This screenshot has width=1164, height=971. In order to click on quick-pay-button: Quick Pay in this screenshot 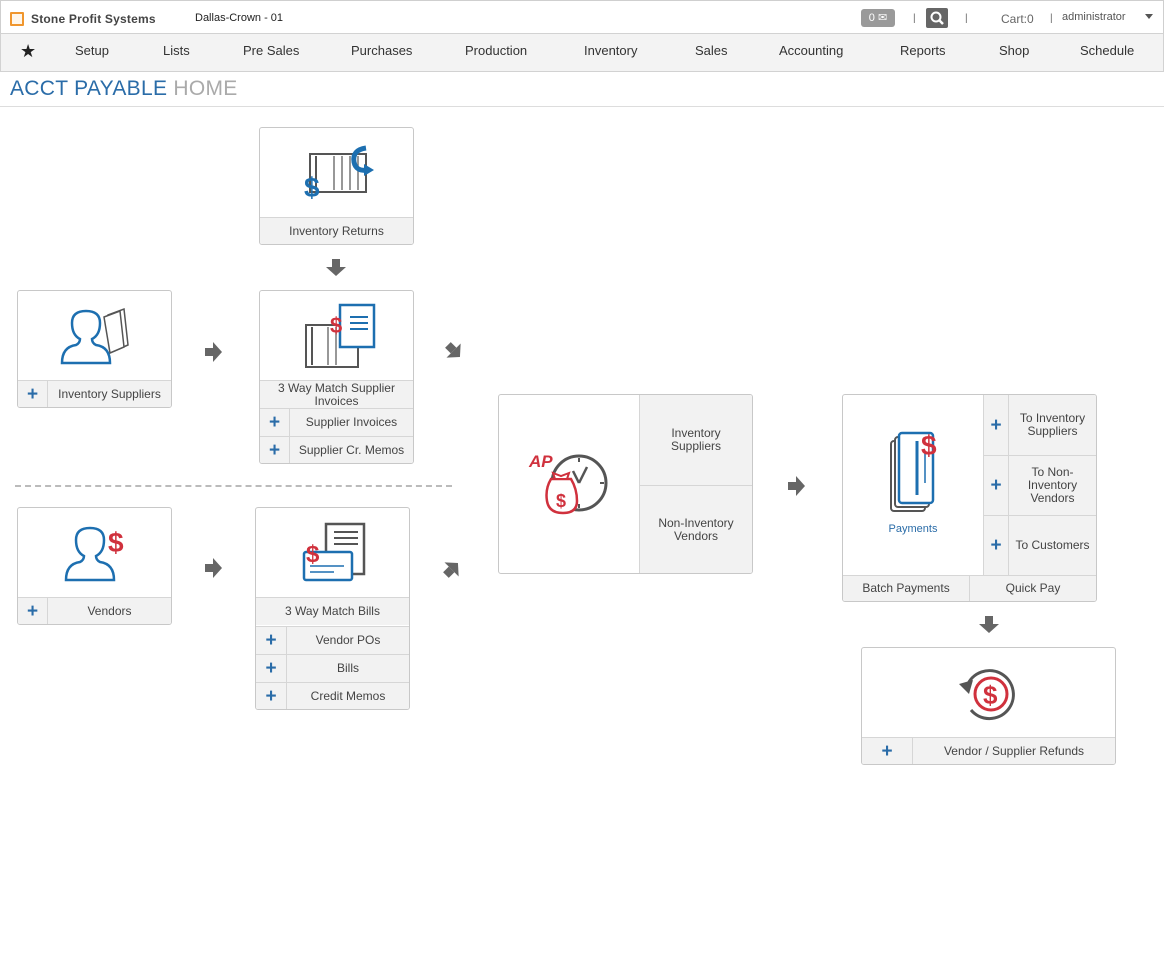, I will do `click(1033, 588)`.